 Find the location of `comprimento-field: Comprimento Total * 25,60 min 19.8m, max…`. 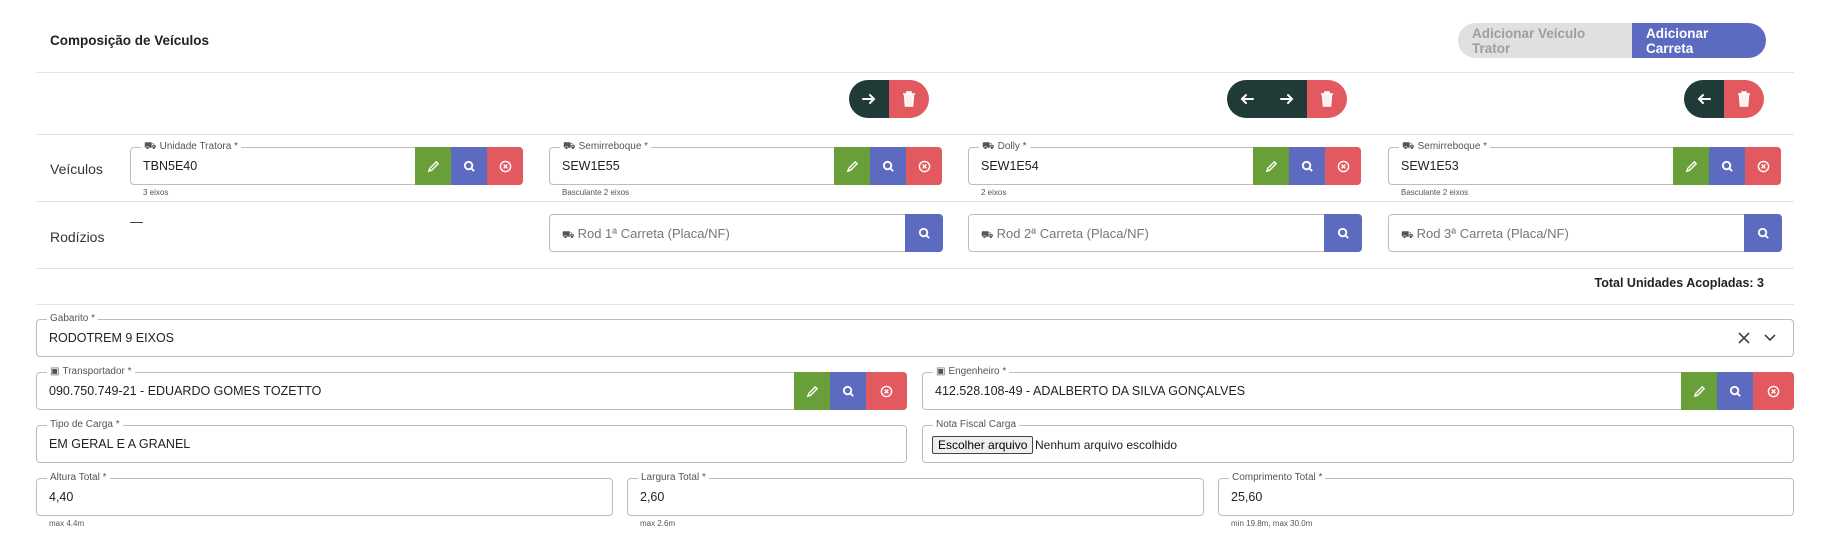

comprimento-field: Comprimento Total * 25,60 min 19.8m, max… is located at coordinates (1506, 499).